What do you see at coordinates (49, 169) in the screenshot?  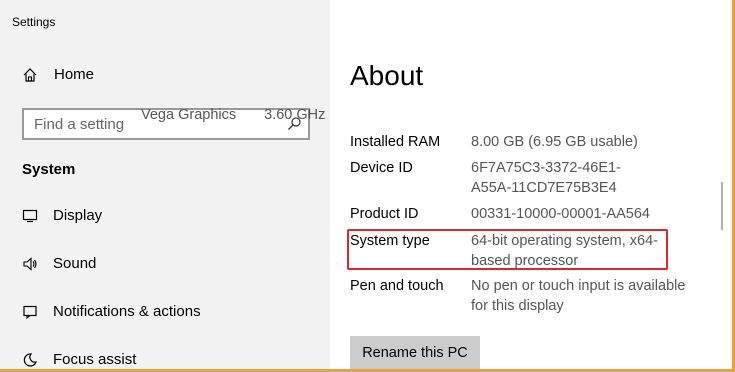 I see `section-title: System` at bounding box center [49, 169].